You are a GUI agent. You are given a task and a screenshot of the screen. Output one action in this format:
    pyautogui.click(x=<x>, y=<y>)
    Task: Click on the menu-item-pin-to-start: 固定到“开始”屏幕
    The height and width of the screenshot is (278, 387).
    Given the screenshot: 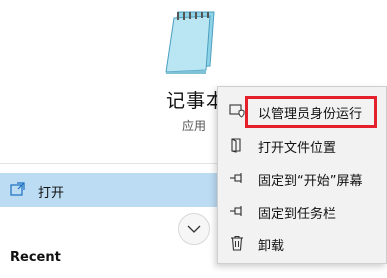 What is the action you would take?
    pyautogui.click(x=302, y=178)
    